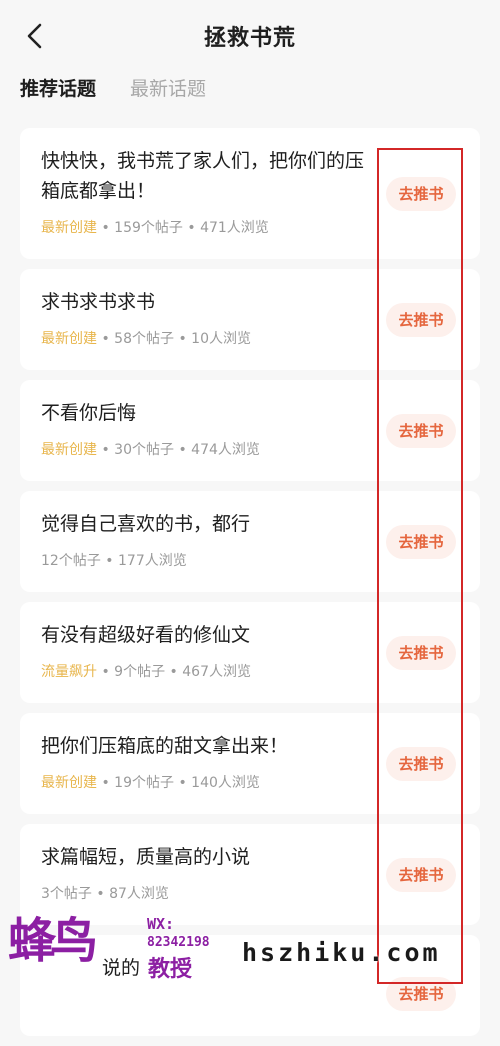 Image resolution: width=500 pixels, height=1046 pixels. What do you see at coordinates (341, 952) in the screenshot?
I see `watermark-url: hszhiku.com` at bounding box center [341, 952].